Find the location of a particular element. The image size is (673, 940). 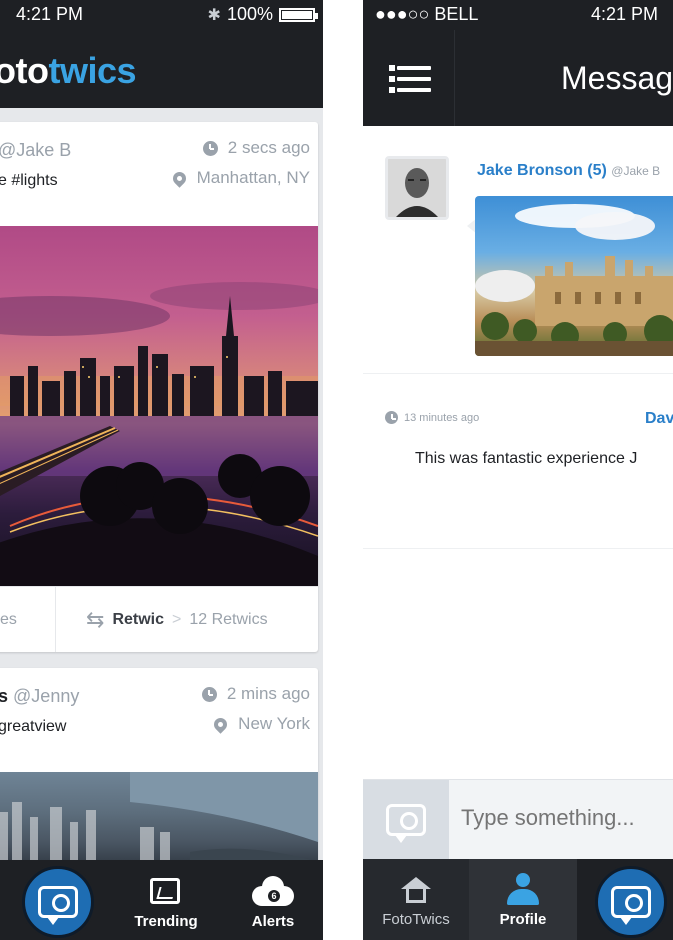

user-icon is located at coordinates (523, 889).